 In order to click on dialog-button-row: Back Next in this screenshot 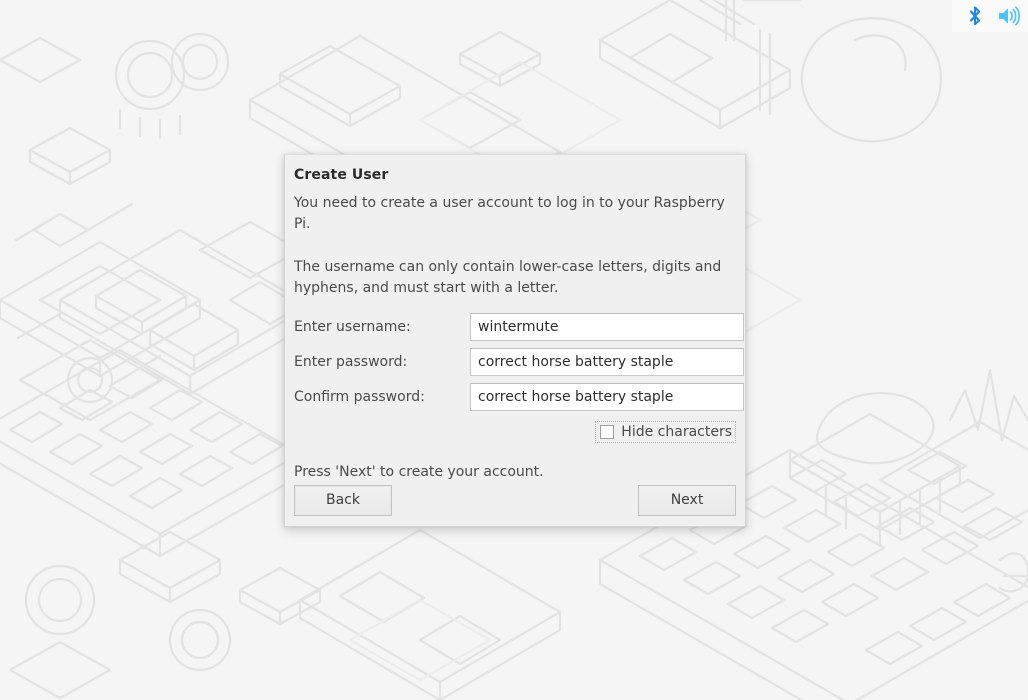, I will do `click(515, 500)`.